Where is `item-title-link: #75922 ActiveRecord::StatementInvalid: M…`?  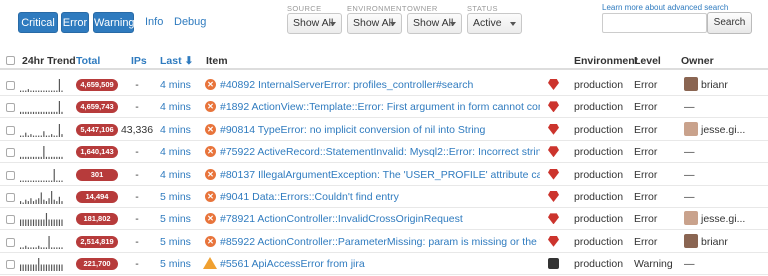 item-title-link: #75922 ActiveRecord::StatementInvalid: M… is located at coordinates (380, 152).